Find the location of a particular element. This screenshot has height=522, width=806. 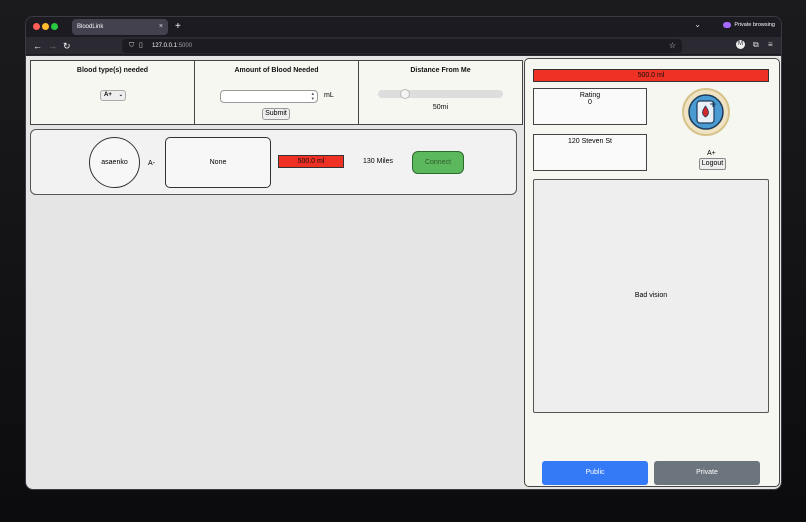

distance-panel: Distance From Me 50mi is located at coordinates (440, 92).